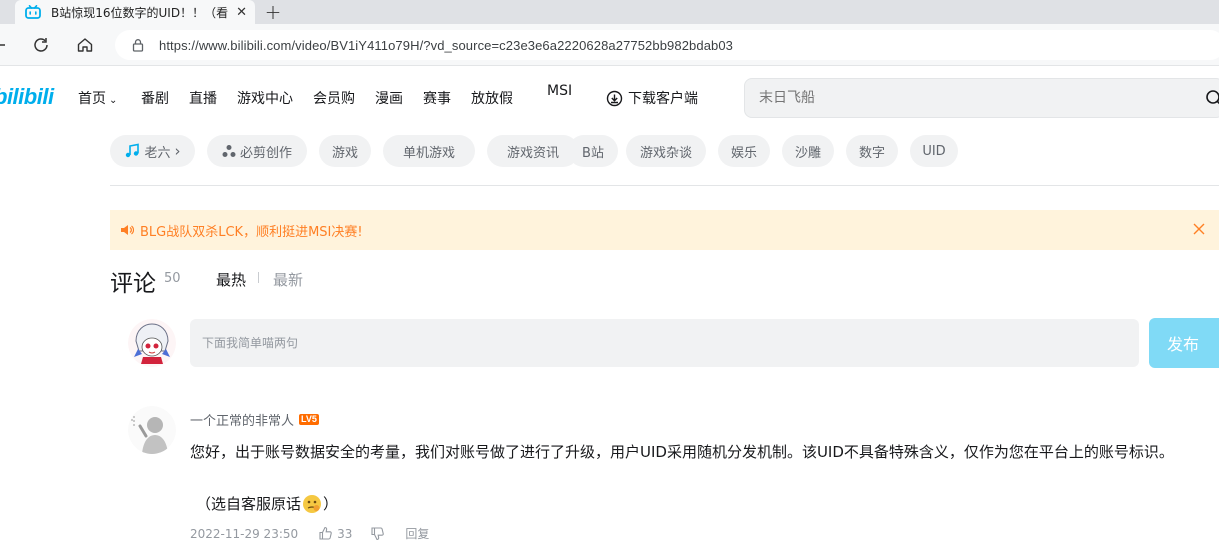  What do you see at coordinates (203, 98) in the screenshot?
I see `nav-live: 直播` at bounding box center [203, 98].